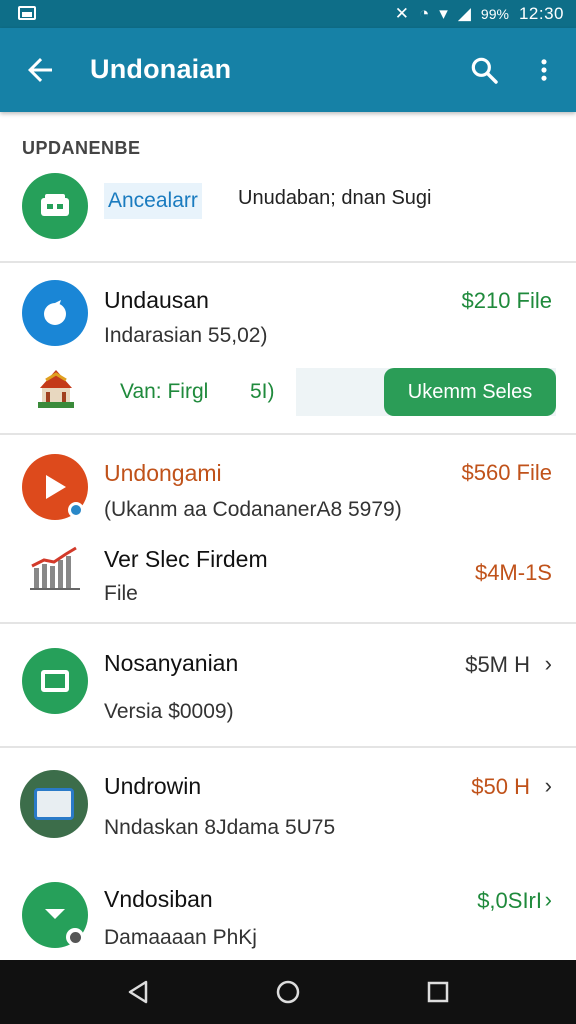 The image size is (576, 1024). Describe the element at coordinates (81, 148) in the screenshot. I see `section-header: UPDANENBE` at that location.